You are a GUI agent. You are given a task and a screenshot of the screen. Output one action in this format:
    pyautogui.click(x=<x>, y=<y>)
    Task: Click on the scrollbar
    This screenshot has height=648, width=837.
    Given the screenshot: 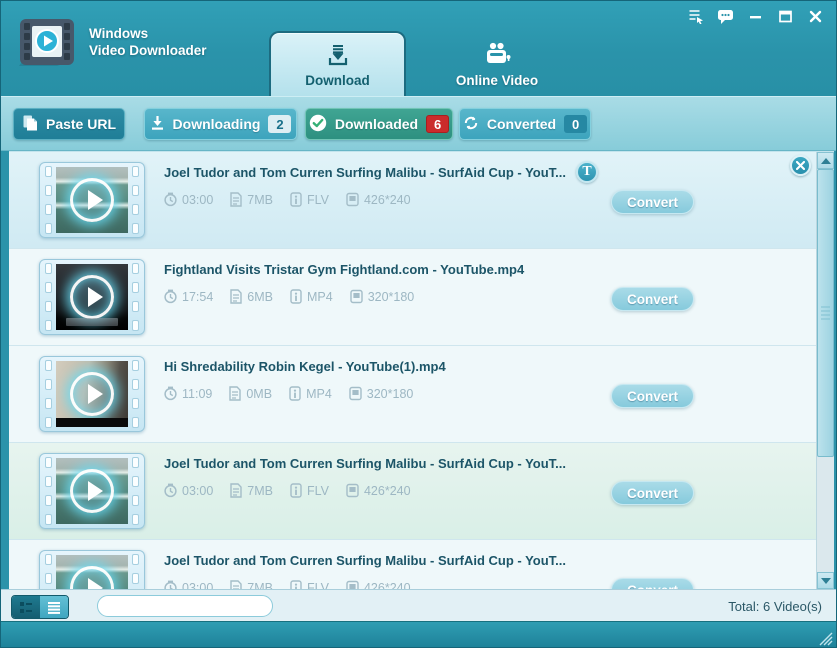 What is the action you would take?
    pyautogui.click(x=825, y=370)
    